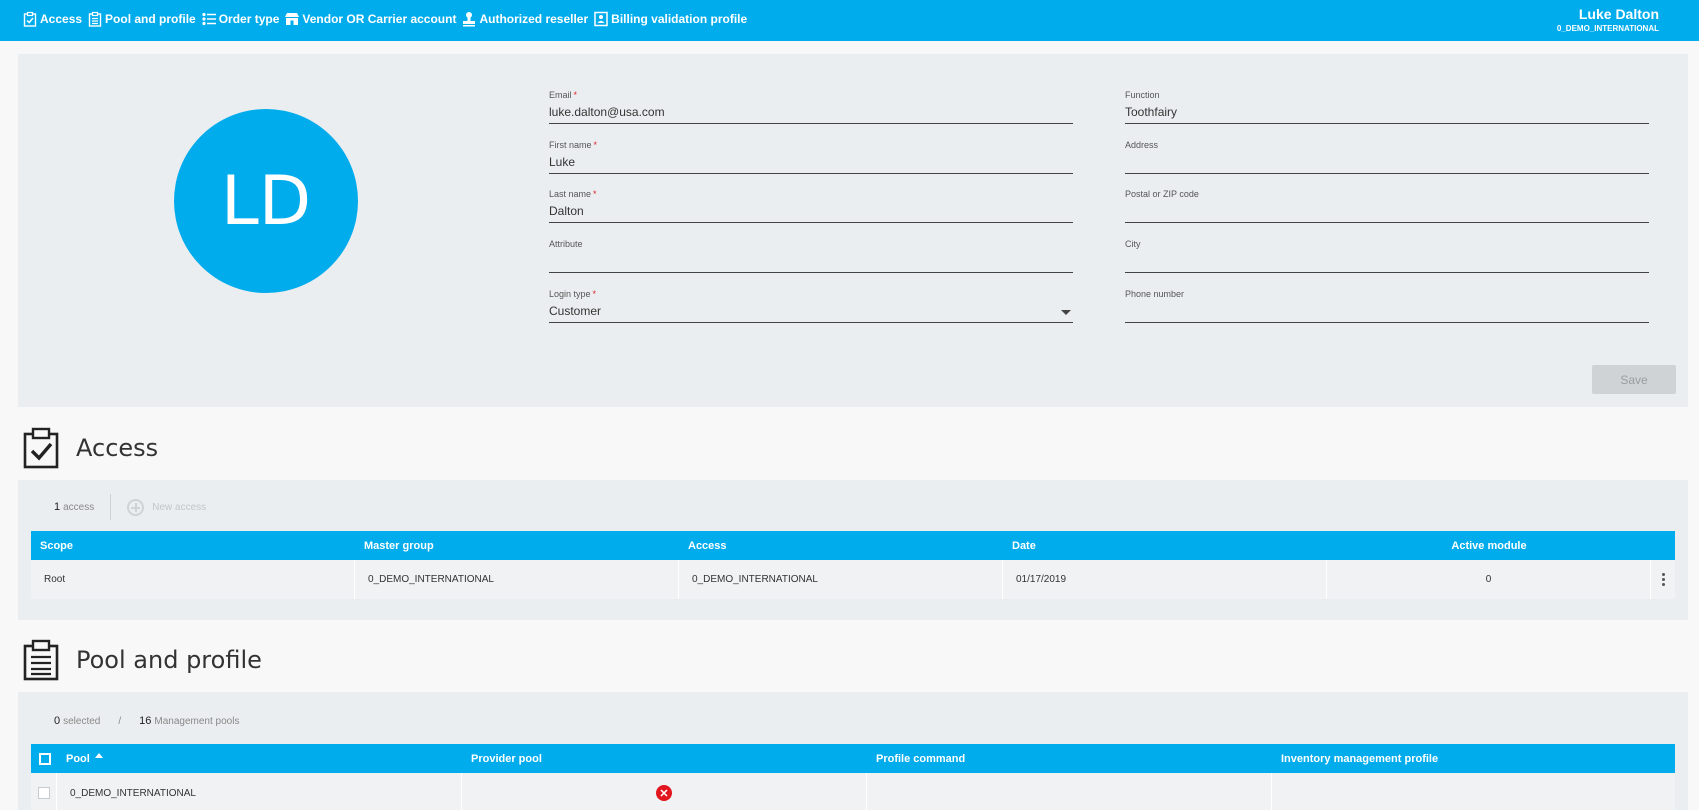  Describe the element at coordinates (1387, 261) in the screenshot. I see `city-value` at that location.